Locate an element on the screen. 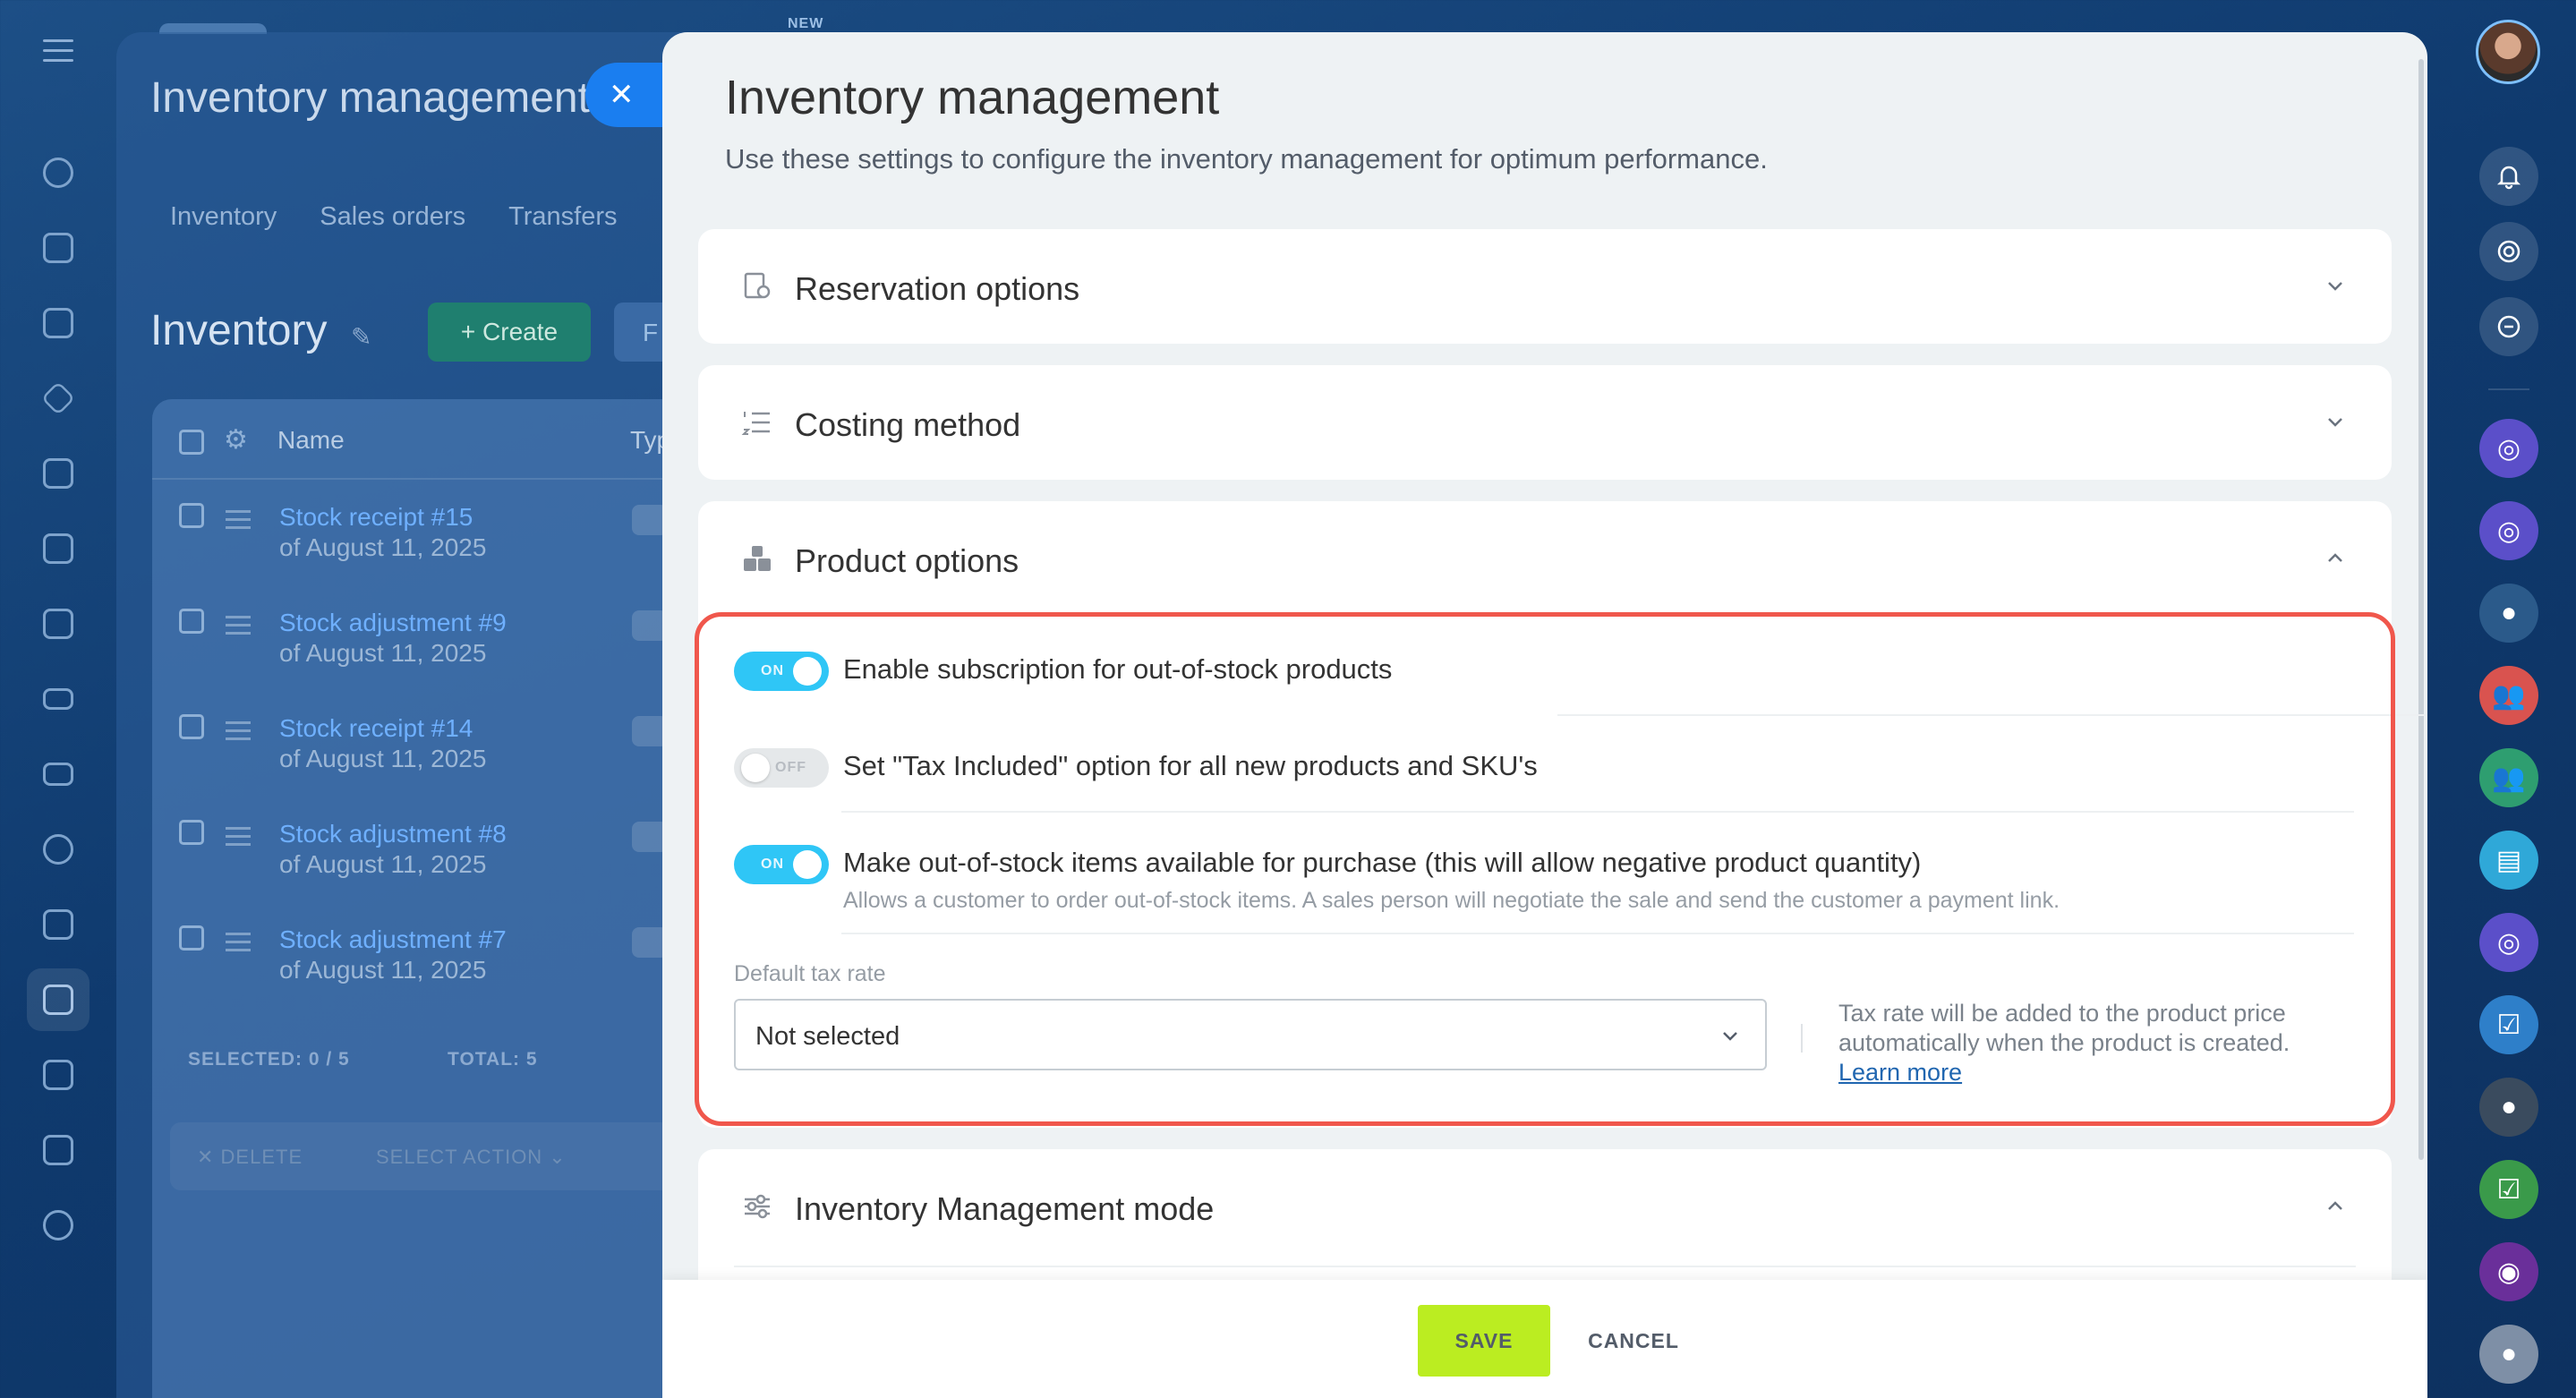  tab-transfers: Transfers is located at coordinates (562, 217).